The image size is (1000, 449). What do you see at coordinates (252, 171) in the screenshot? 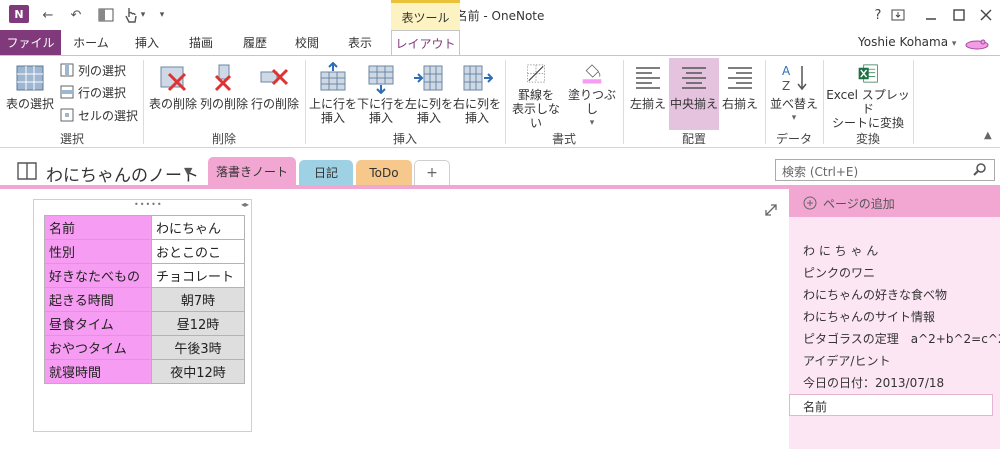
I see `section-tab-scribble: 落書きノート` at bounding box center [252, 171].